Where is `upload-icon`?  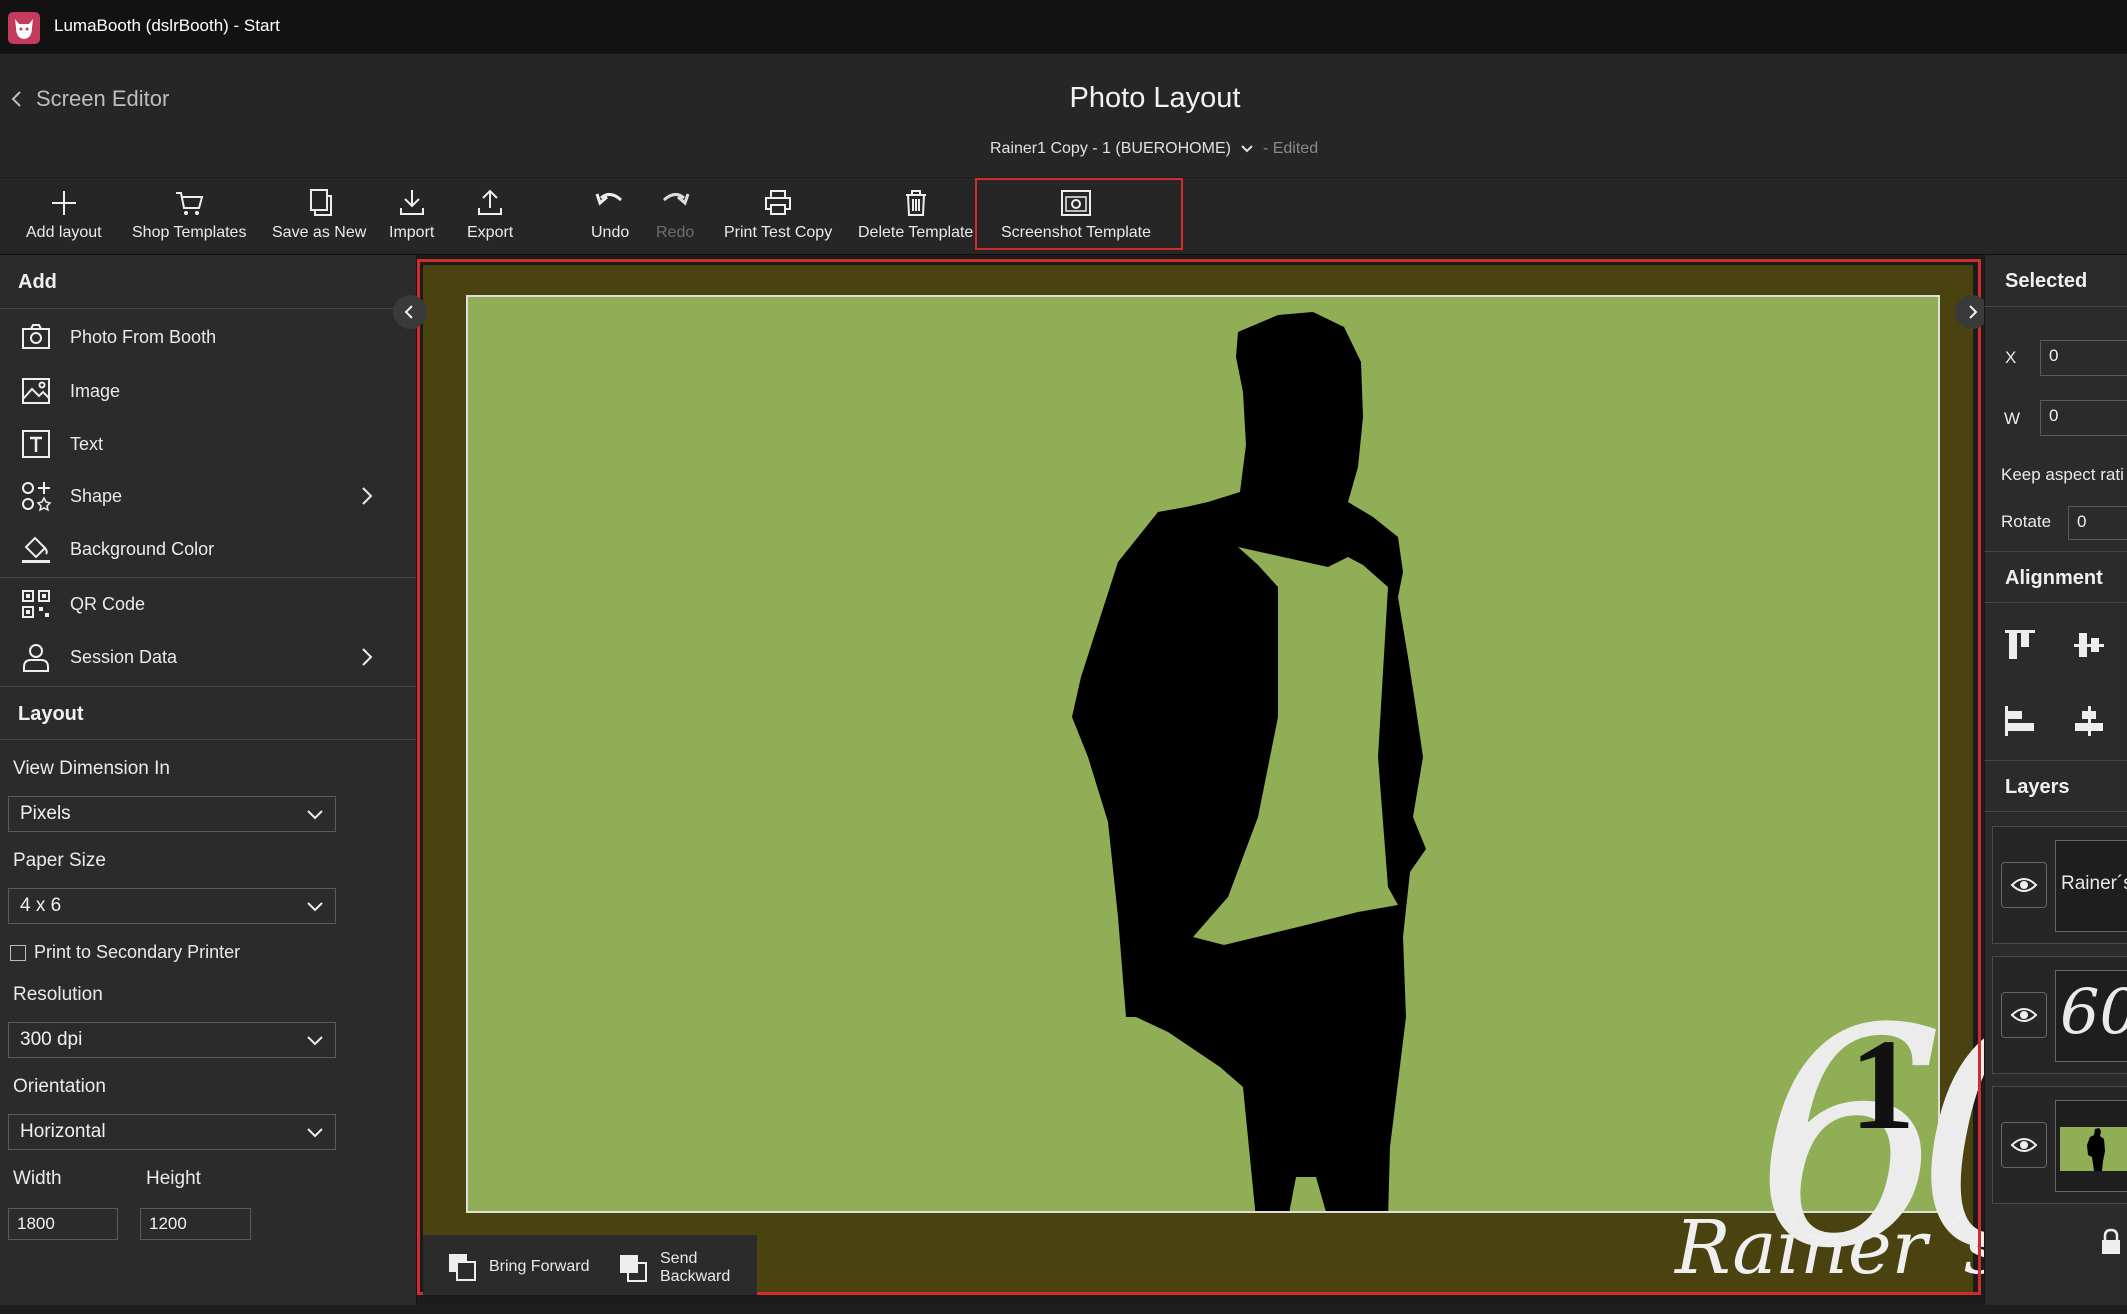
upload-icon is located at coordinates (490, 202).